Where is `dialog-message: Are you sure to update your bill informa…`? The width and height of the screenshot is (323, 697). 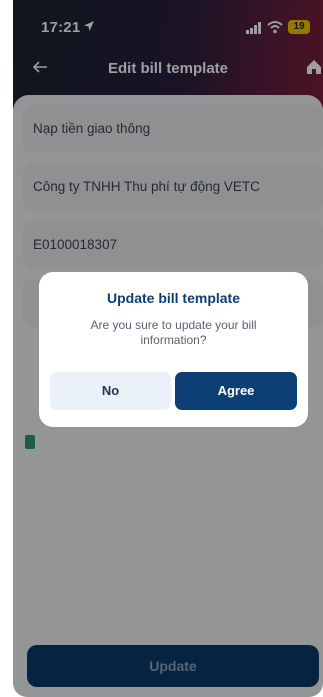 dialog-message: Are you sure to update your bill informa… is located at coordinates (173, 332).